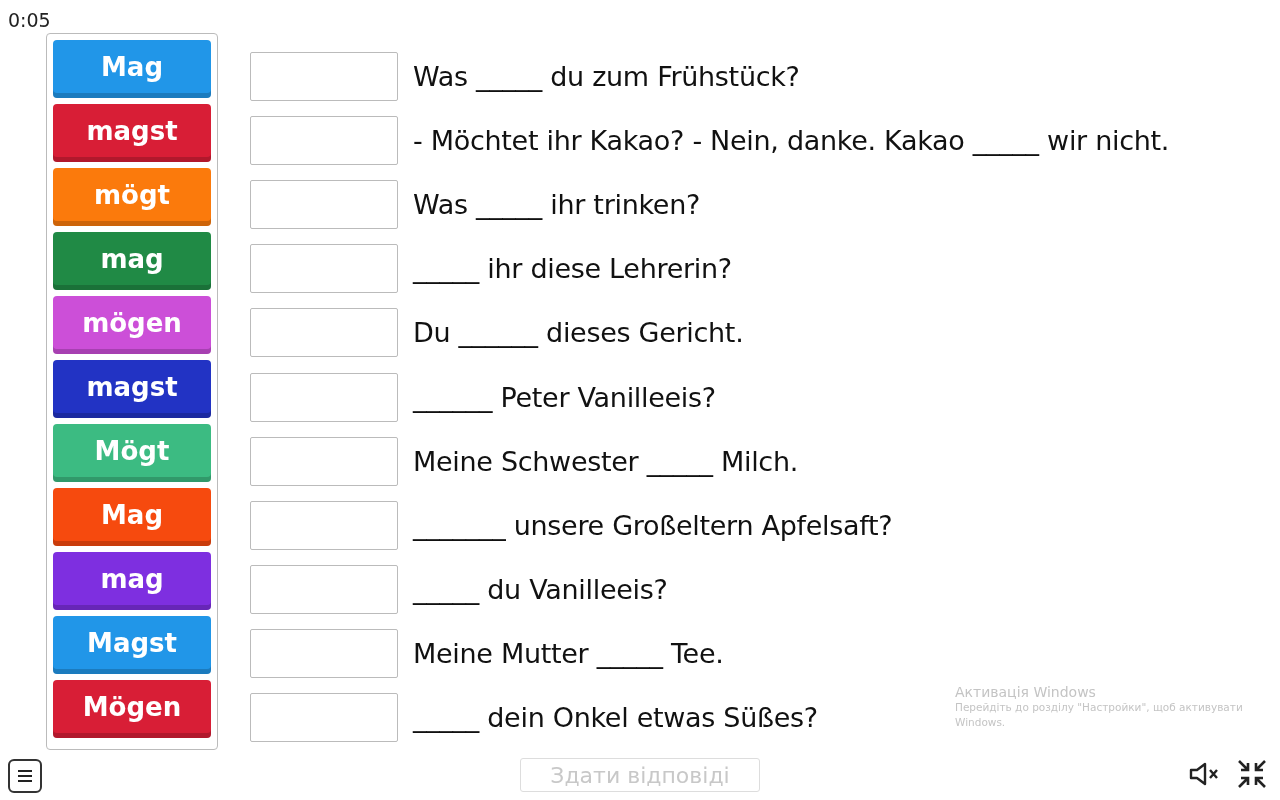 This screenshot has width=1280, height=800. I want to click on sentence: _______ unsere Großeltern Apfelsaft?, so click(653, 525).